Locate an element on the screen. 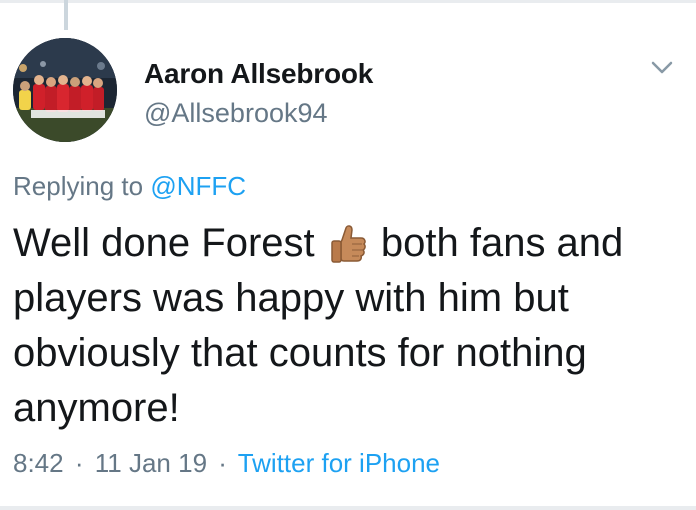 The image size is (696, 510). avatar is located at coordinates (65, 90).